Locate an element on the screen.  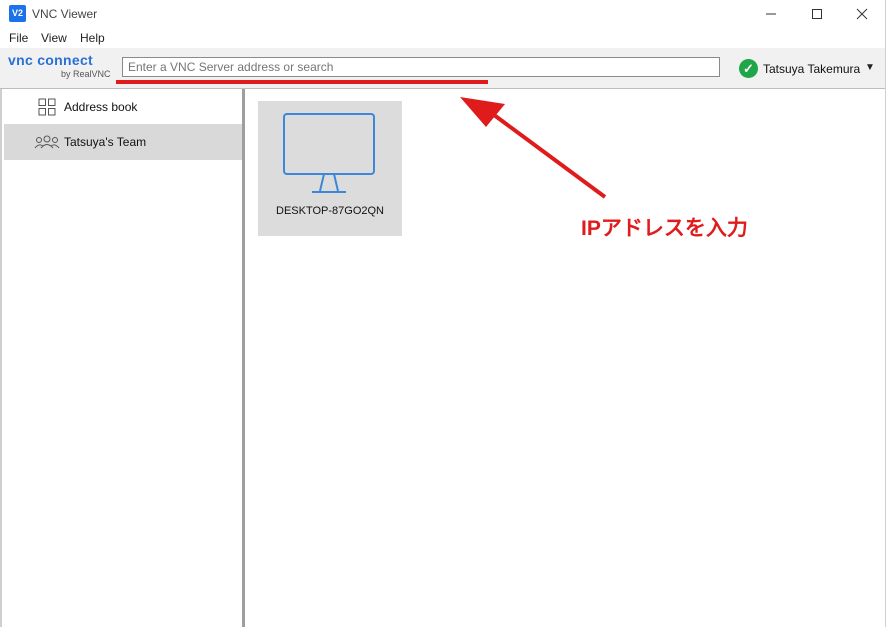
maximize-icon is located at coordinates (817, 14).